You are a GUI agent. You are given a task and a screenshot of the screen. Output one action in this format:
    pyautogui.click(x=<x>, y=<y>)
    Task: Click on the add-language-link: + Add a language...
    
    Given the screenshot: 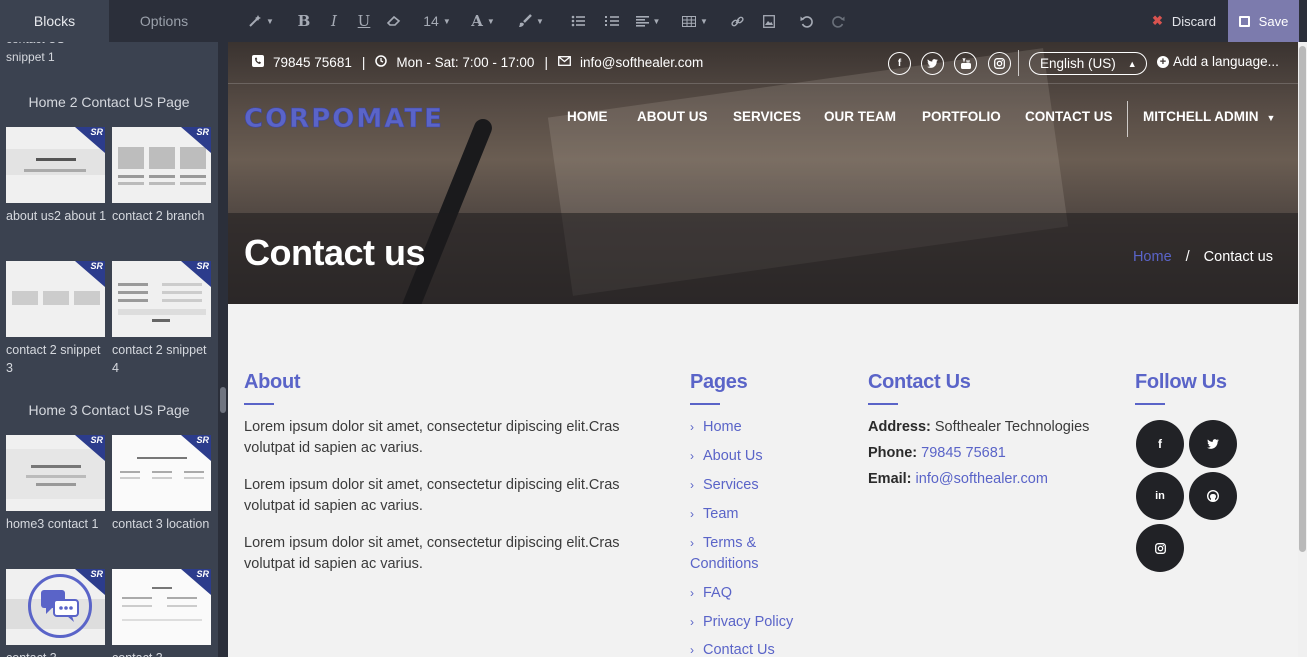 What is the action you would take?
    pyautogui.click(x=1218, y=61)
    